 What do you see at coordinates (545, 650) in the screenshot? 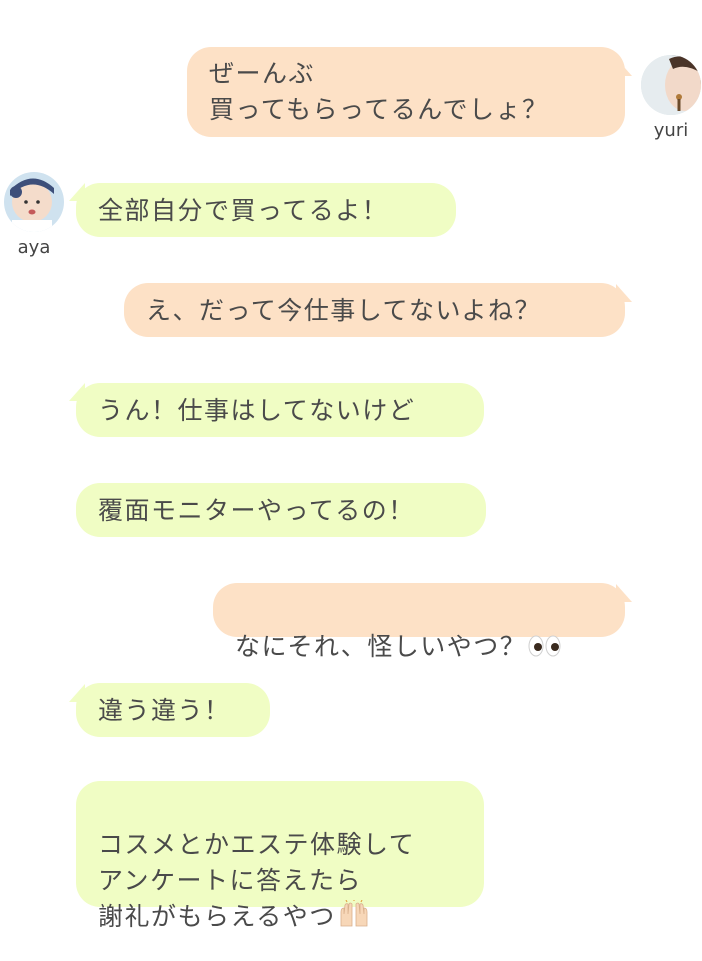
I see `eyes-emoji-icon` at bounding box center [545, 650].